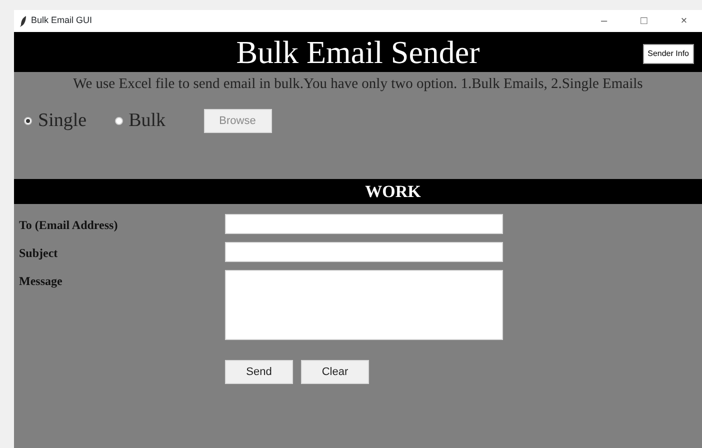 The height and width of the screenshot is (448, 702). What do you see at coordinates (393, 191) in the screenshot?
I see `section-title: WORK` at bounding box center [393, 191].